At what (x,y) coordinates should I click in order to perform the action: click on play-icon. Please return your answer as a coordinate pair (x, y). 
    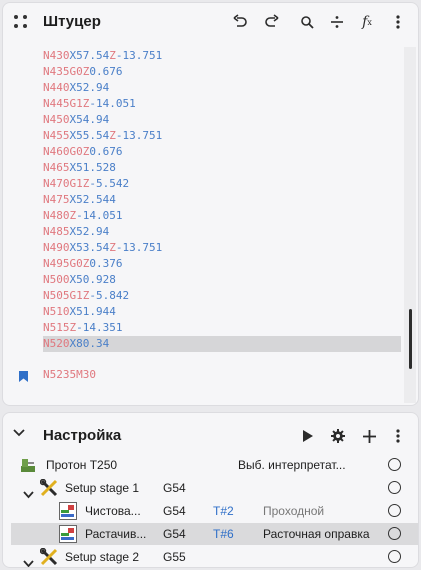
    Looking at the image, I should click on (308, 436).